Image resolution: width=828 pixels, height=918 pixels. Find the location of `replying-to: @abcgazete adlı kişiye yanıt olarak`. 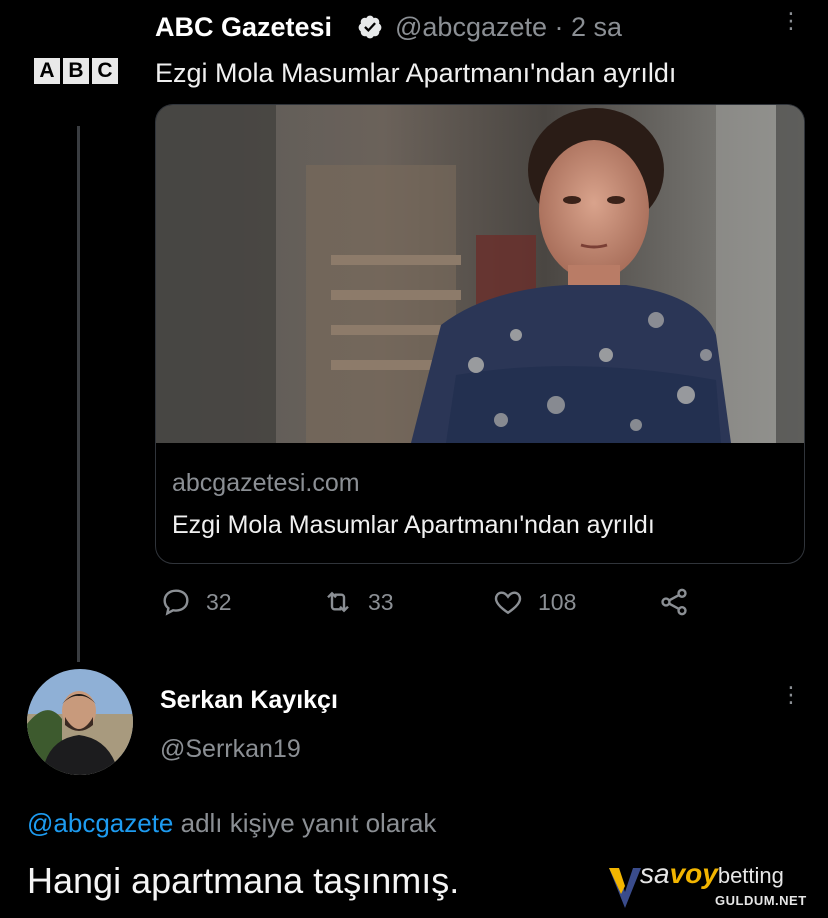

replying-to: @abcgazete adlı kişiye yanıt olarak is located at coordinates (231, 823).